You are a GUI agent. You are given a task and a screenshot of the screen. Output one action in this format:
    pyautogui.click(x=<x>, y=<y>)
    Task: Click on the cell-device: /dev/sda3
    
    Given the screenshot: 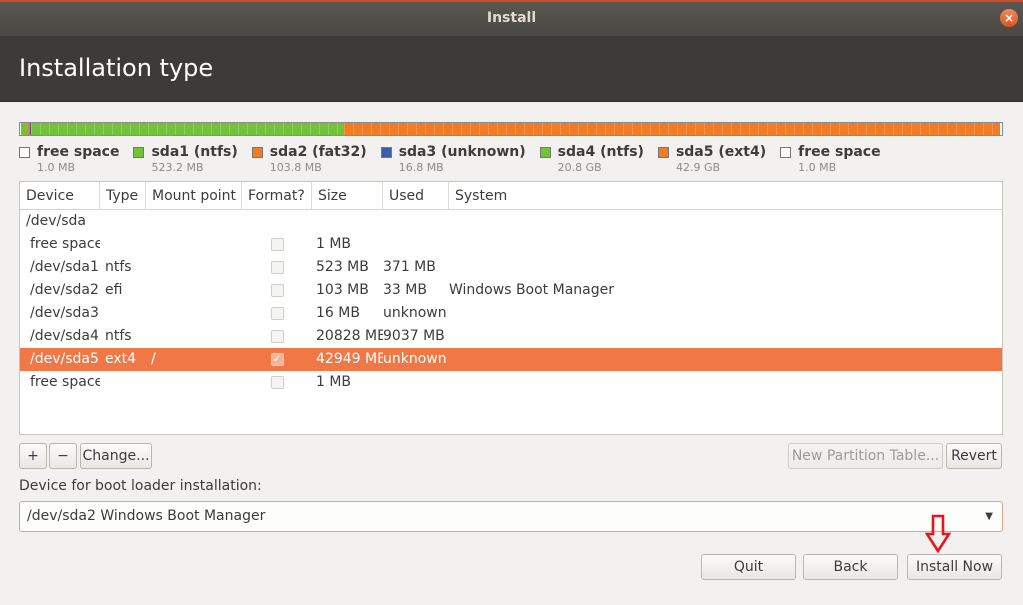 What is the action you would take?
    pyautogui.click(x=64, y=313)
    